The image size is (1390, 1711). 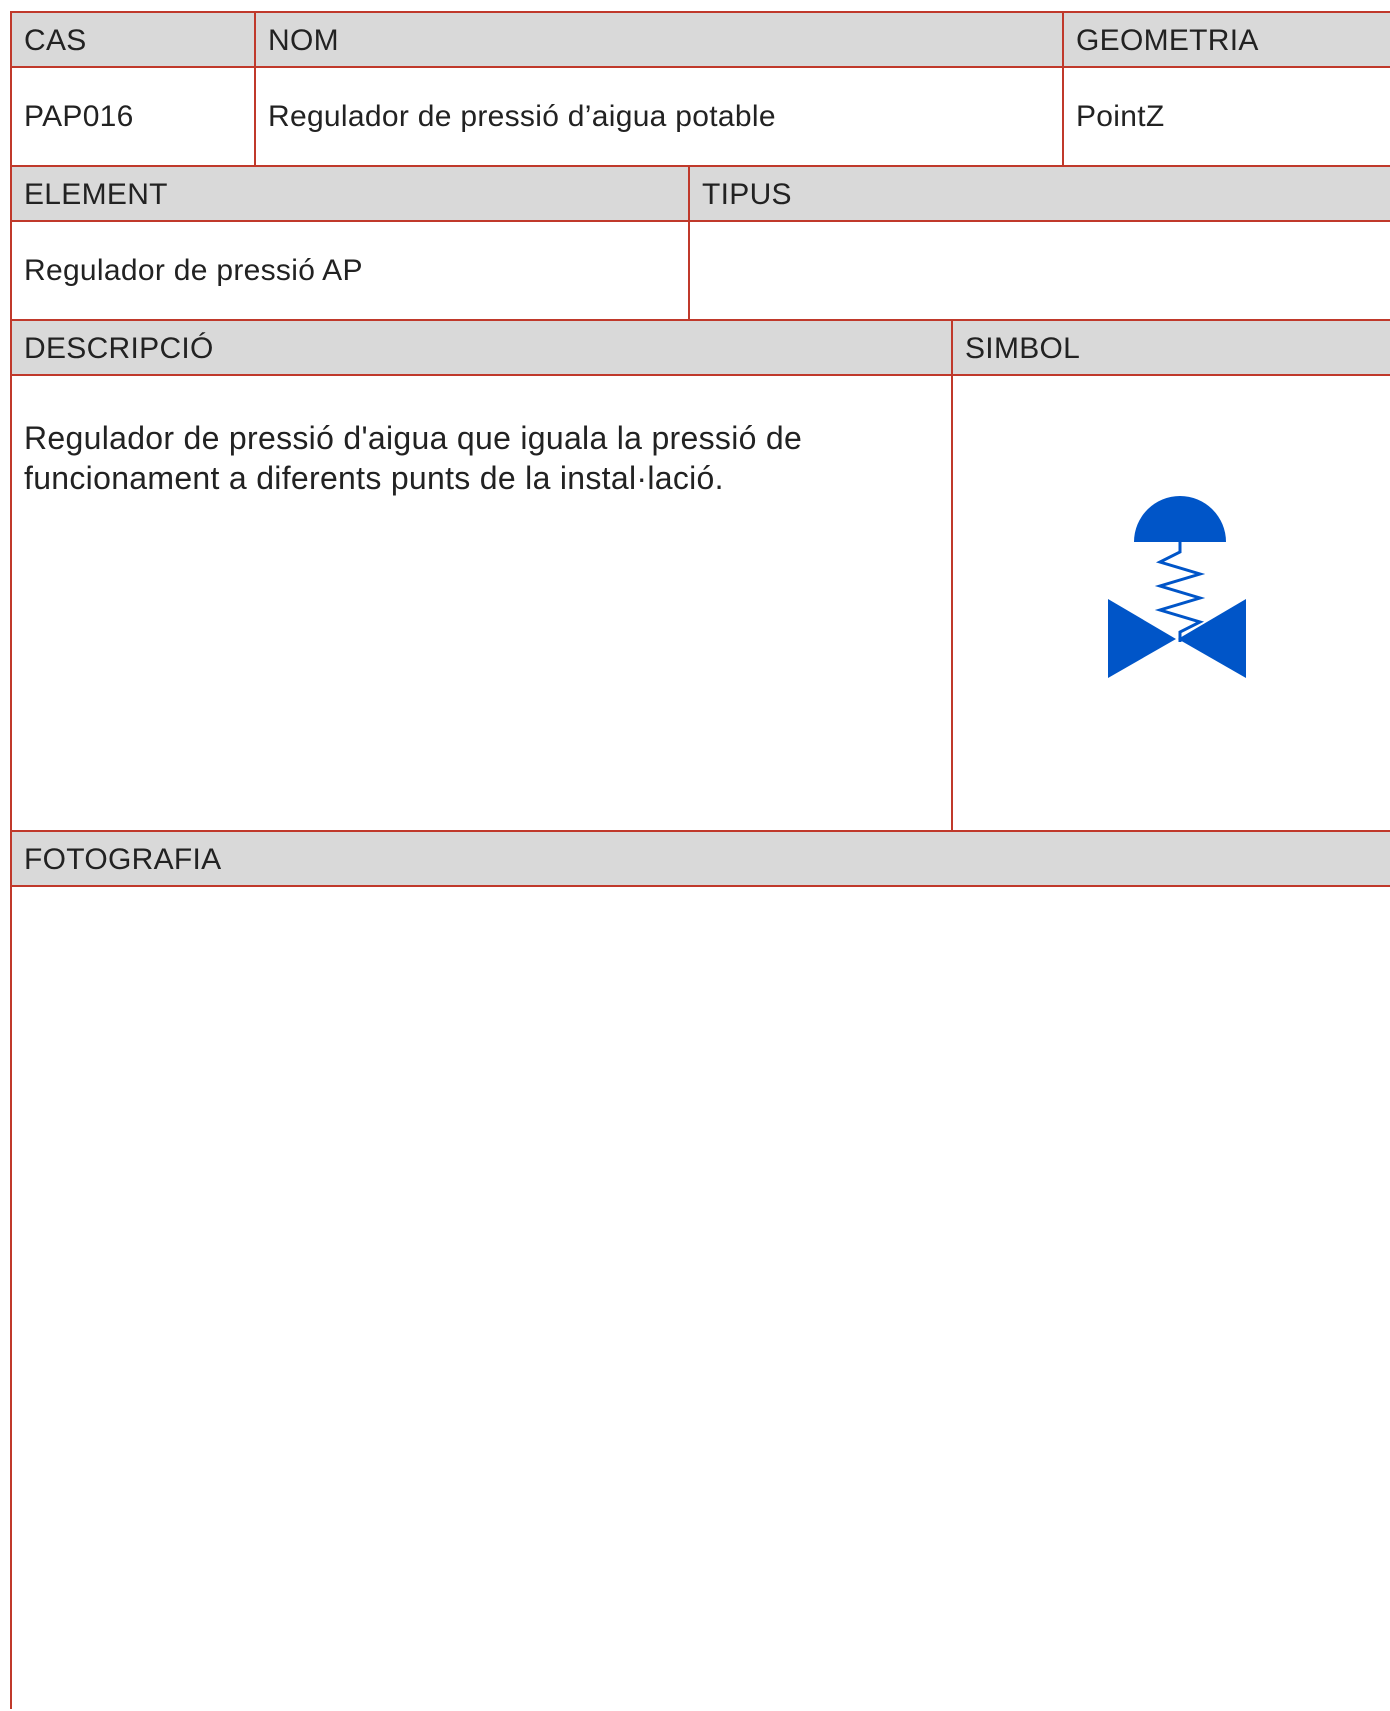 What do you see at coordinates (134, 40) in the screenshot?
I see `cas-header: CAS` at bounding box center [134, 40].